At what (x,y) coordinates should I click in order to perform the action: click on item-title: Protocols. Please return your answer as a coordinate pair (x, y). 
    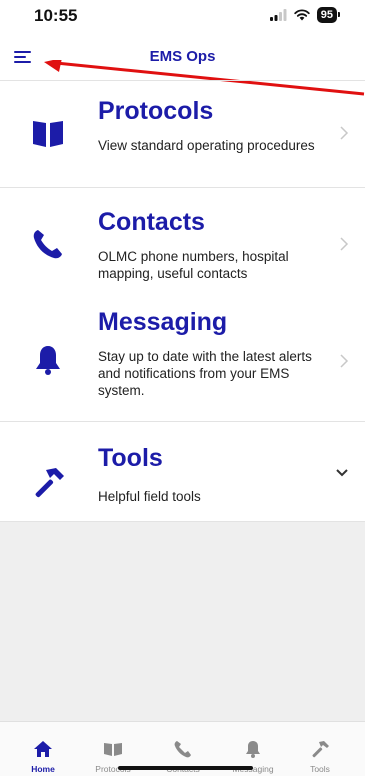
    Looking at the image, I should click on (156, 111).